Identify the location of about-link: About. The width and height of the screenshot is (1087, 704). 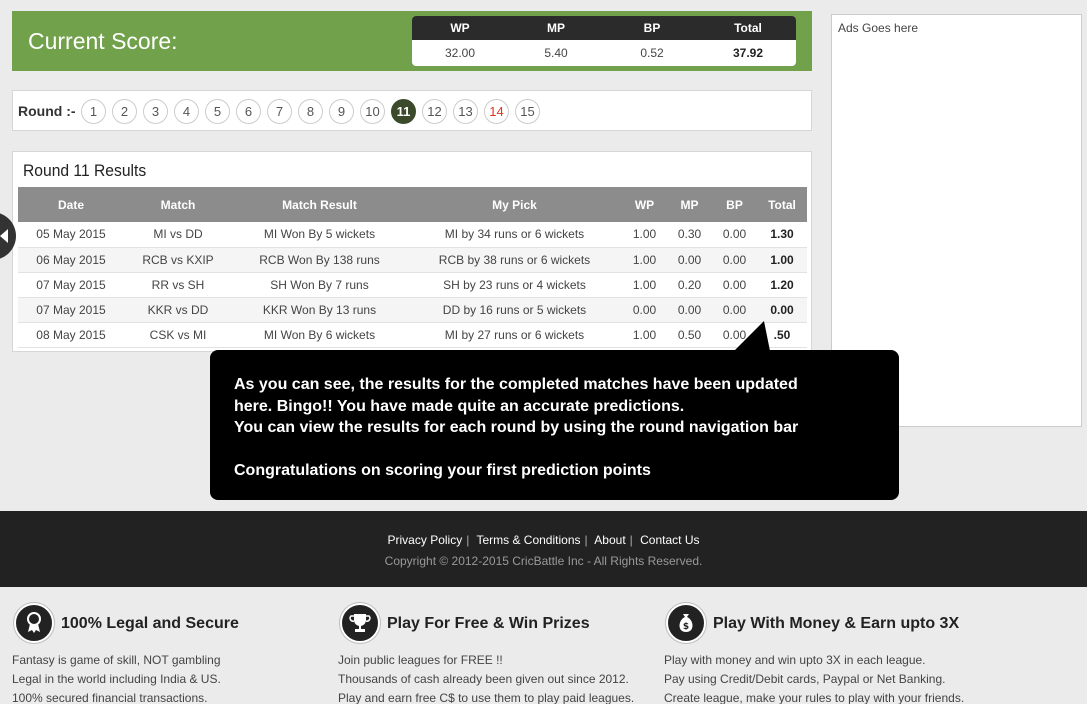
(609, 540).